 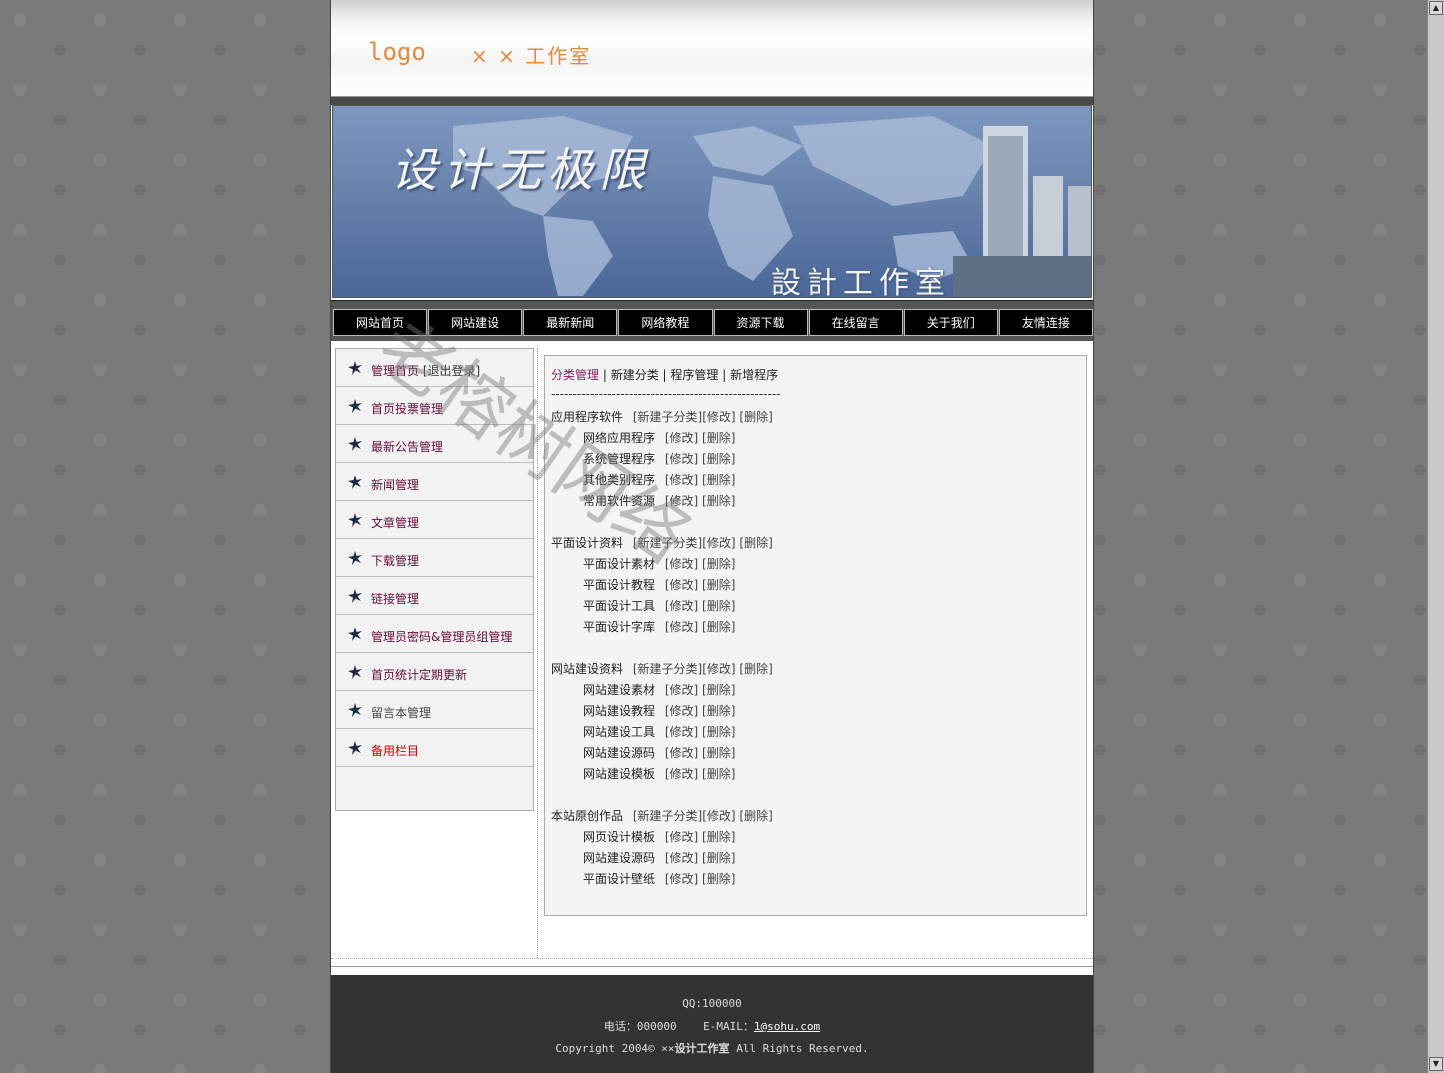 I want to click on subcategory-row: 平面设计素材 [修改] [删除], so click(x=659, y=563).